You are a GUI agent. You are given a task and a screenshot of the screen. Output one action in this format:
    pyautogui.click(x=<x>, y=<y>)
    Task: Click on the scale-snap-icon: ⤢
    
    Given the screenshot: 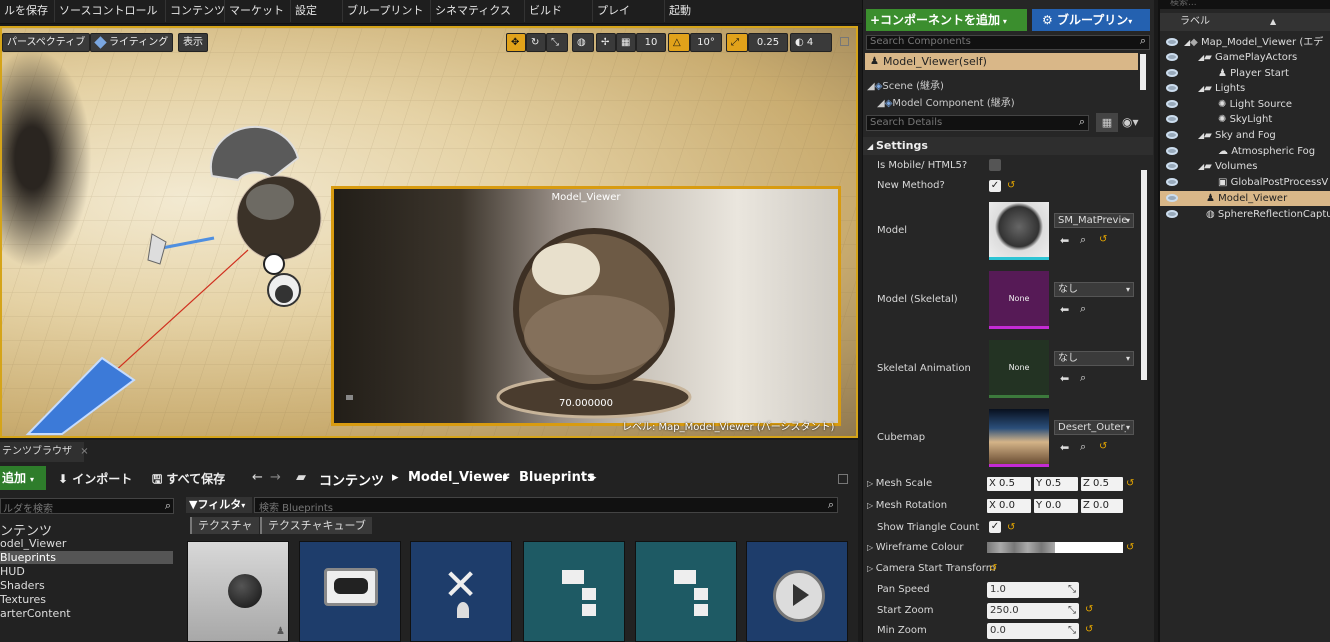 What is the action you would take?
    pyautogui.click(x=737, y=42)
    